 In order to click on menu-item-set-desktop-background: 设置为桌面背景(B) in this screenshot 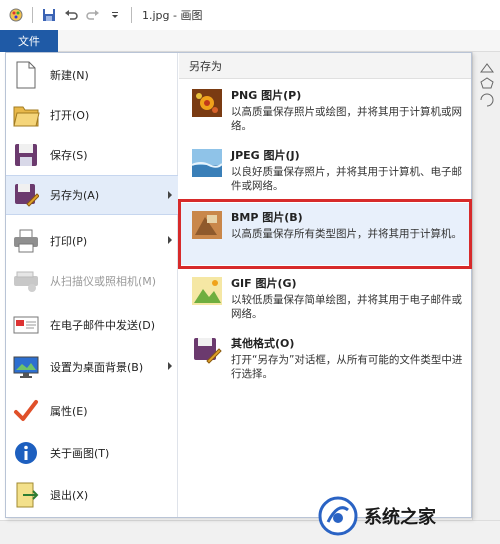, I will do `click(92, 367)`.